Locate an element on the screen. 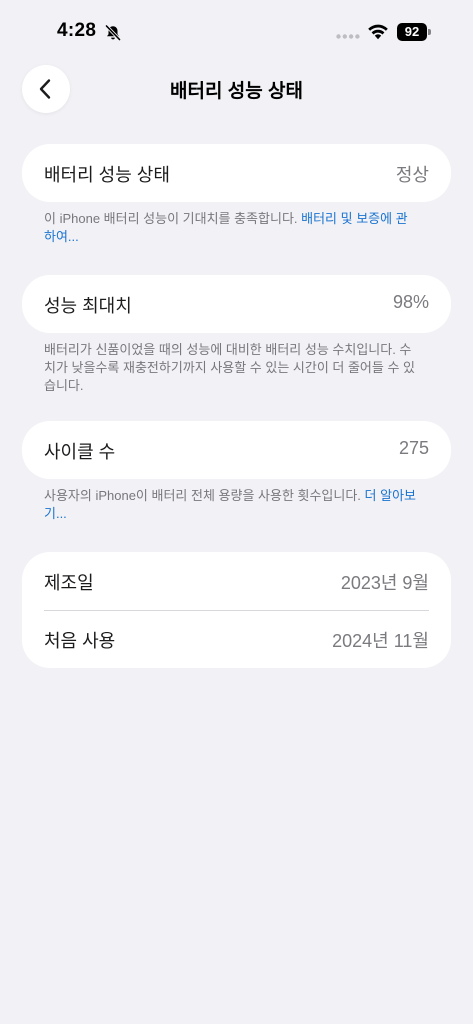 This screenshot has height=1024, width=473. battery-dates-card: 제조일 2023년 9월 처음 사용 2024년 11월 is located at coordinates (236, 610).